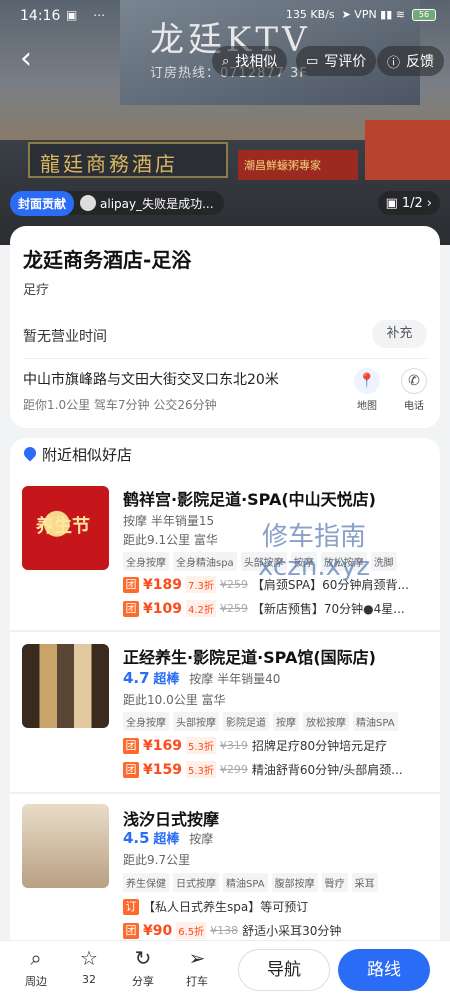 The image size is (450, 1000). I want to click on tag: 按摩, so click(286, 721).